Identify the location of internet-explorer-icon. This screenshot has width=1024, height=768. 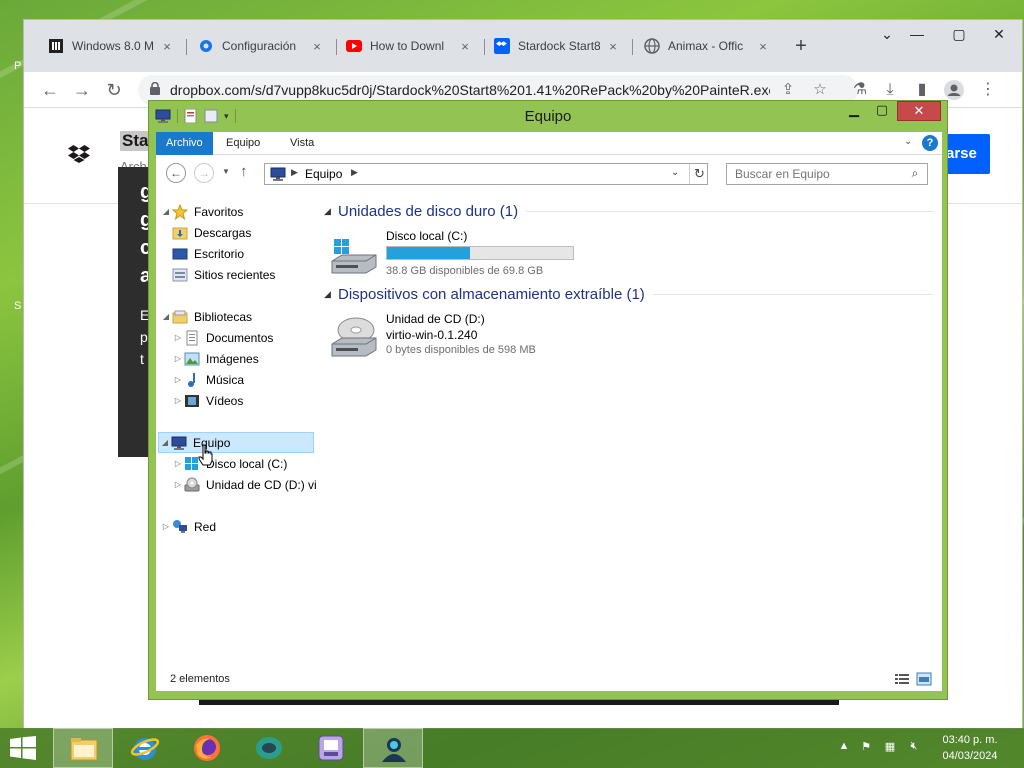
(145, 749).